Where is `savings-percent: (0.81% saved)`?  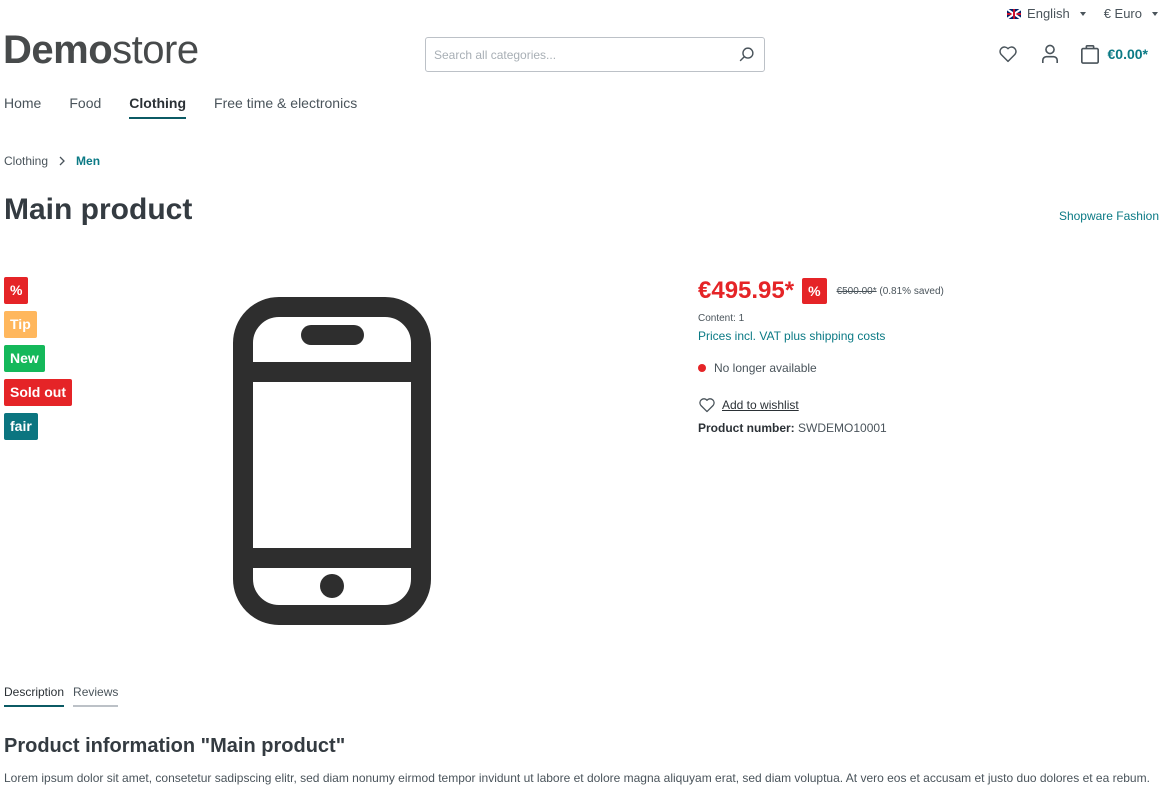 savings-percent: (0.81% saved) is located at coordinates (911, 291).